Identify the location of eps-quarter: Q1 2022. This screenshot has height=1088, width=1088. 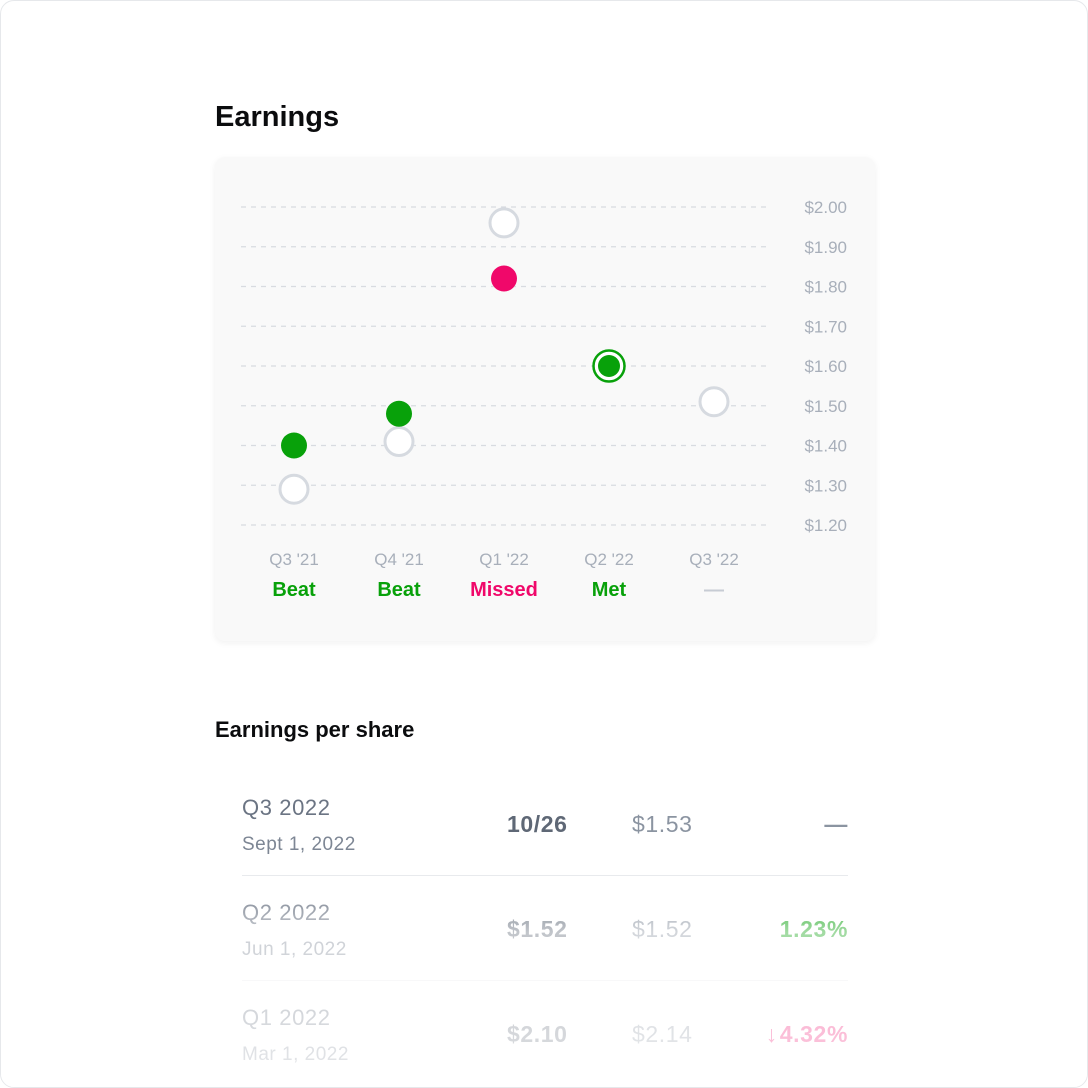
(286, 1017).